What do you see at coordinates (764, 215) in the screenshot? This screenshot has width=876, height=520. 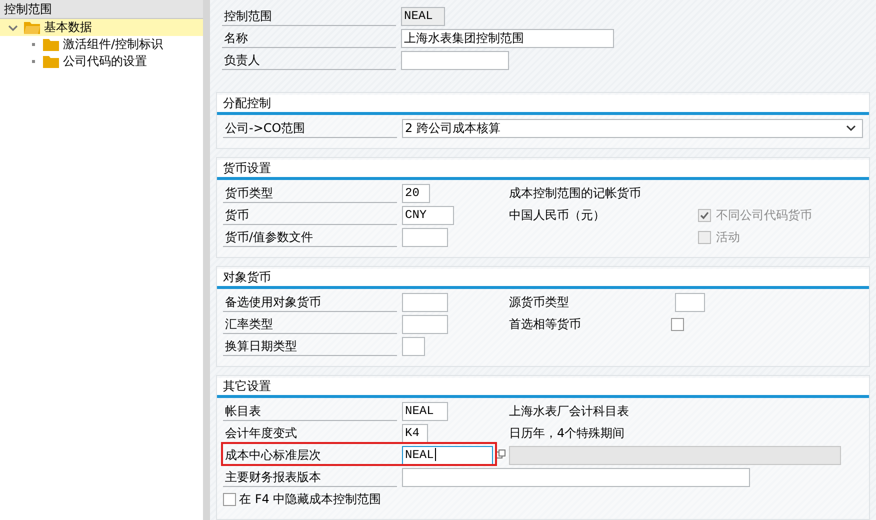 I see `checkbox-label: 不同公司代码货币` at bounding box center [764, 215].